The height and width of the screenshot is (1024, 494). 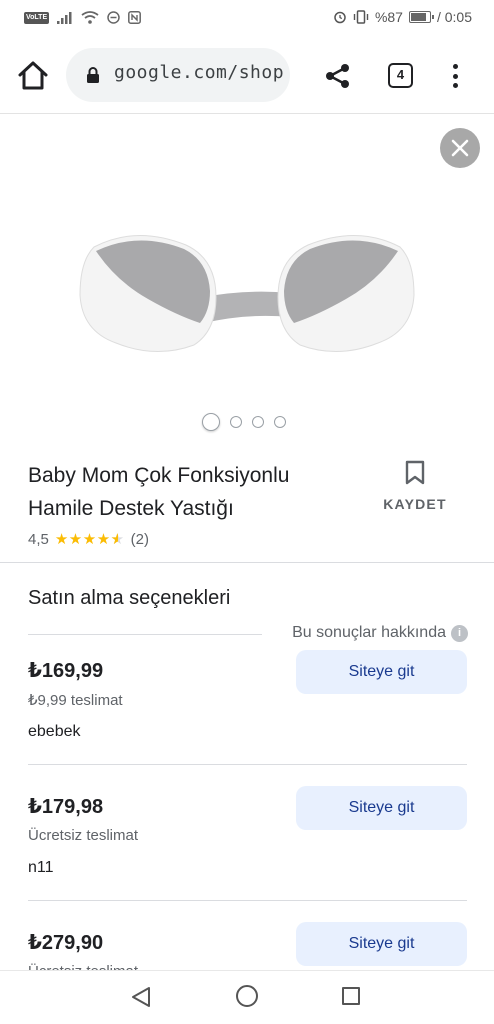 I want to click on status-right: %87 / 0:05, so click(x=402, y=17).